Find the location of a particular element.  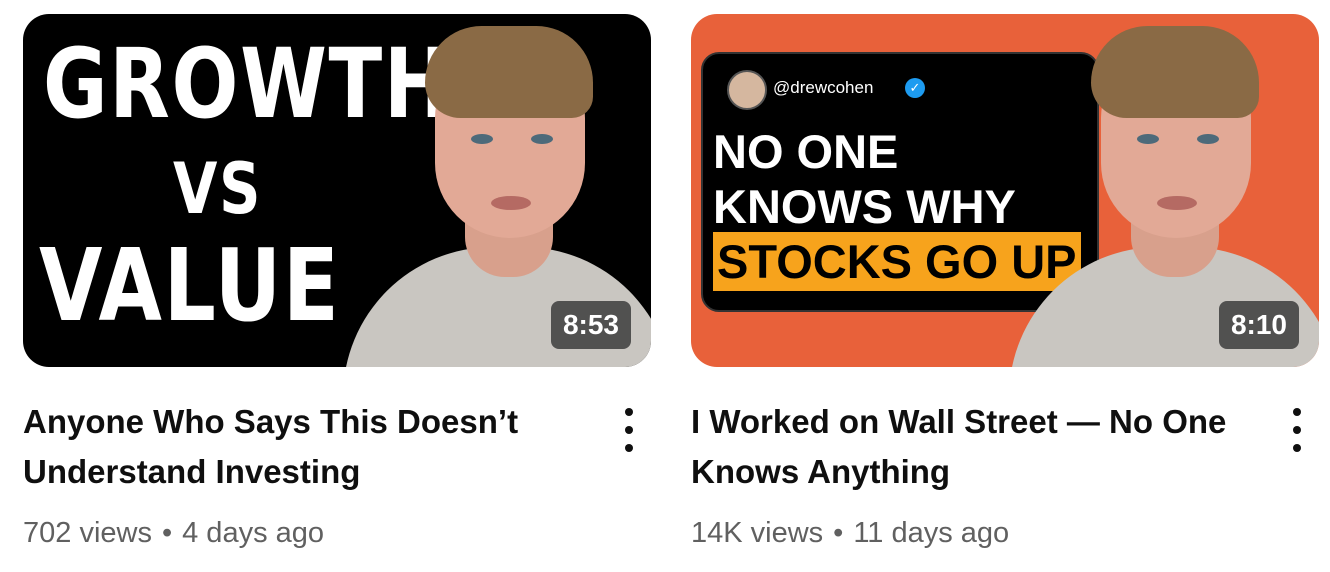

video-metadata: 14K views • 11 days ago is located at coordinates (1005, 533).